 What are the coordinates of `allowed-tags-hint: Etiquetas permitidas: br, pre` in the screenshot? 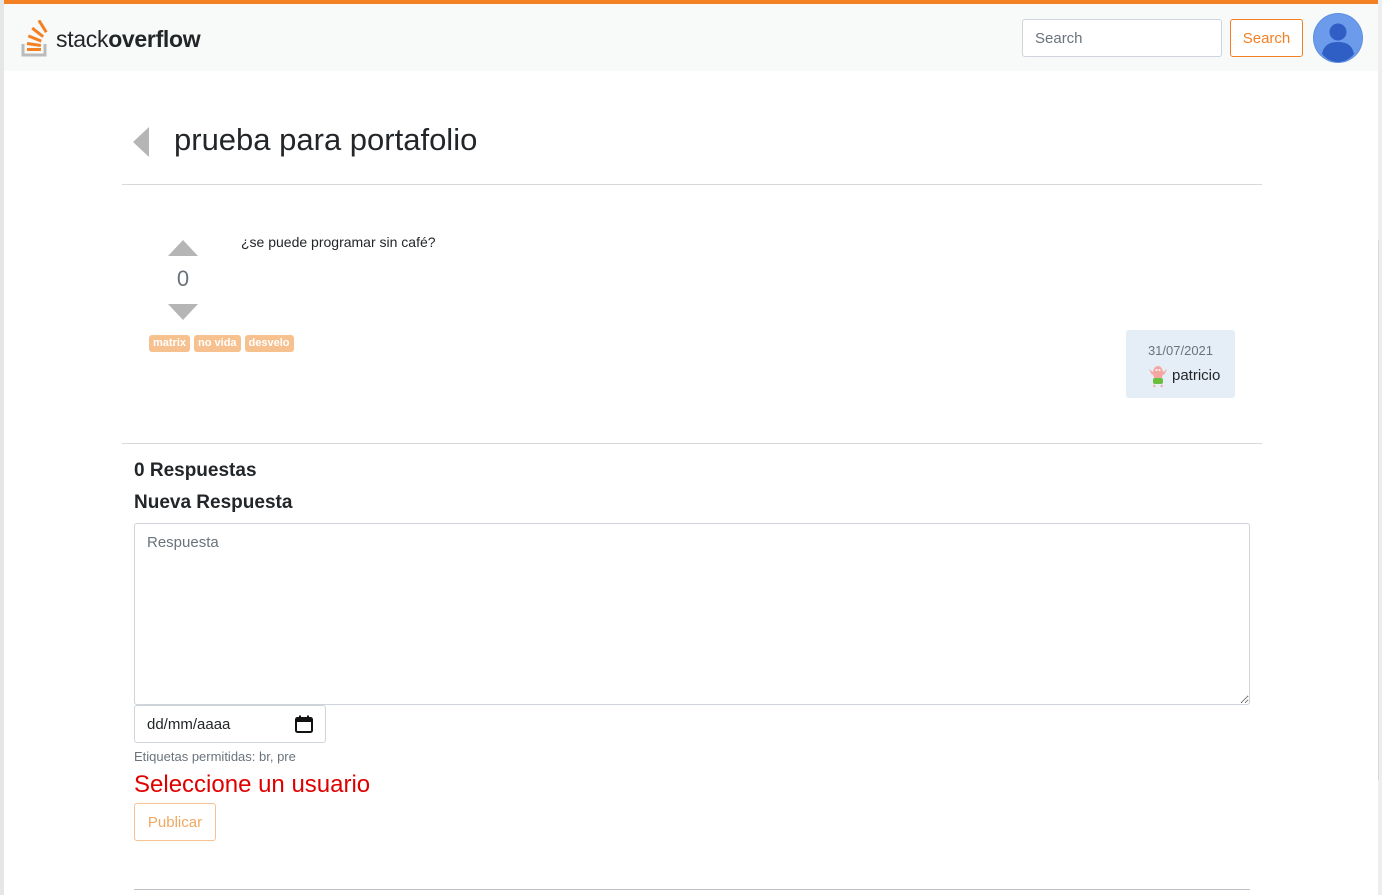 It's located at (215, 756).